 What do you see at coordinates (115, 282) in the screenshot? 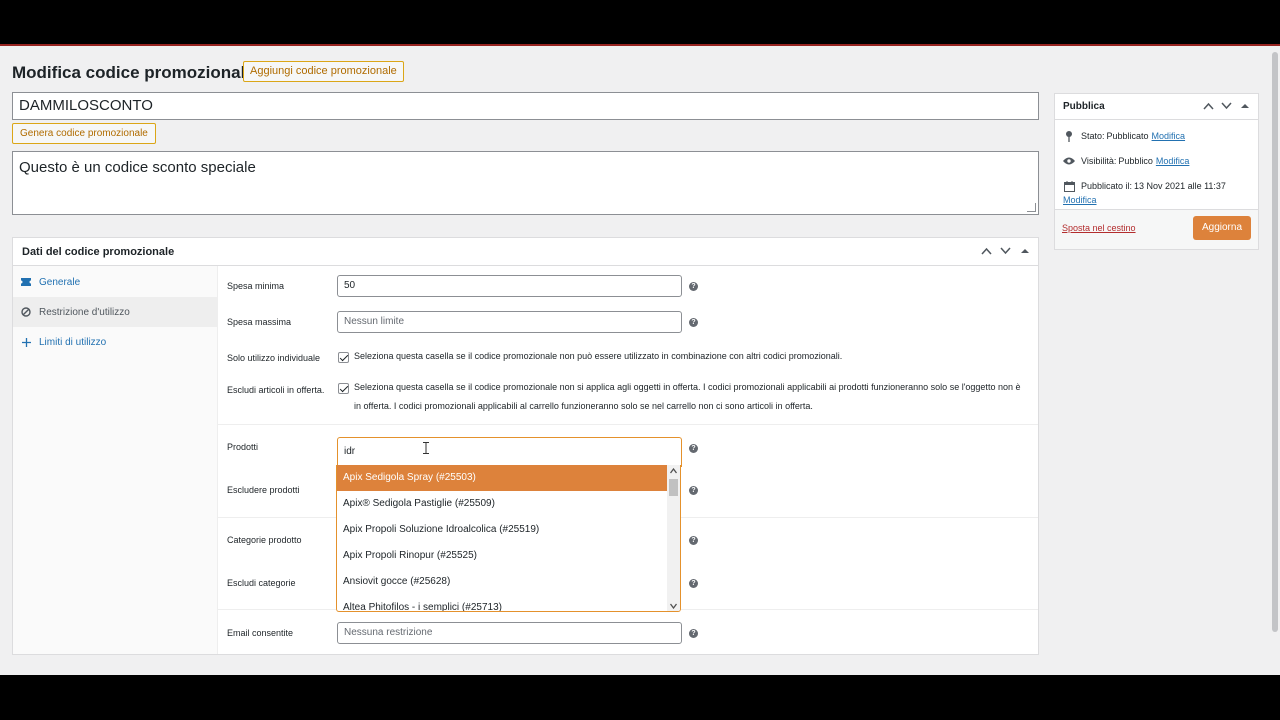
I see `tab-general: Generale` at bounding box center [115, 282].